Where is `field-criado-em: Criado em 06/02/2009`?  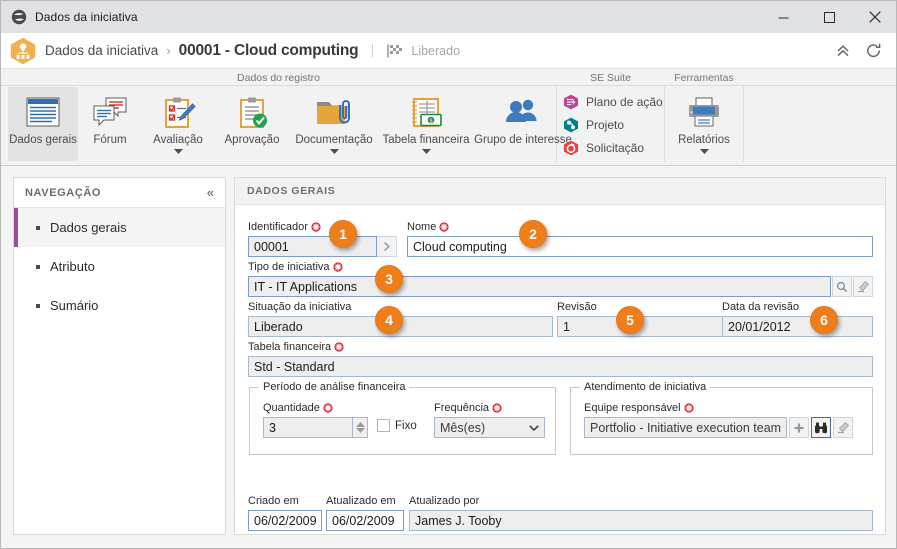 field-criado-em: Criado em 06/02/2009 is located at coordinates (285, 512).